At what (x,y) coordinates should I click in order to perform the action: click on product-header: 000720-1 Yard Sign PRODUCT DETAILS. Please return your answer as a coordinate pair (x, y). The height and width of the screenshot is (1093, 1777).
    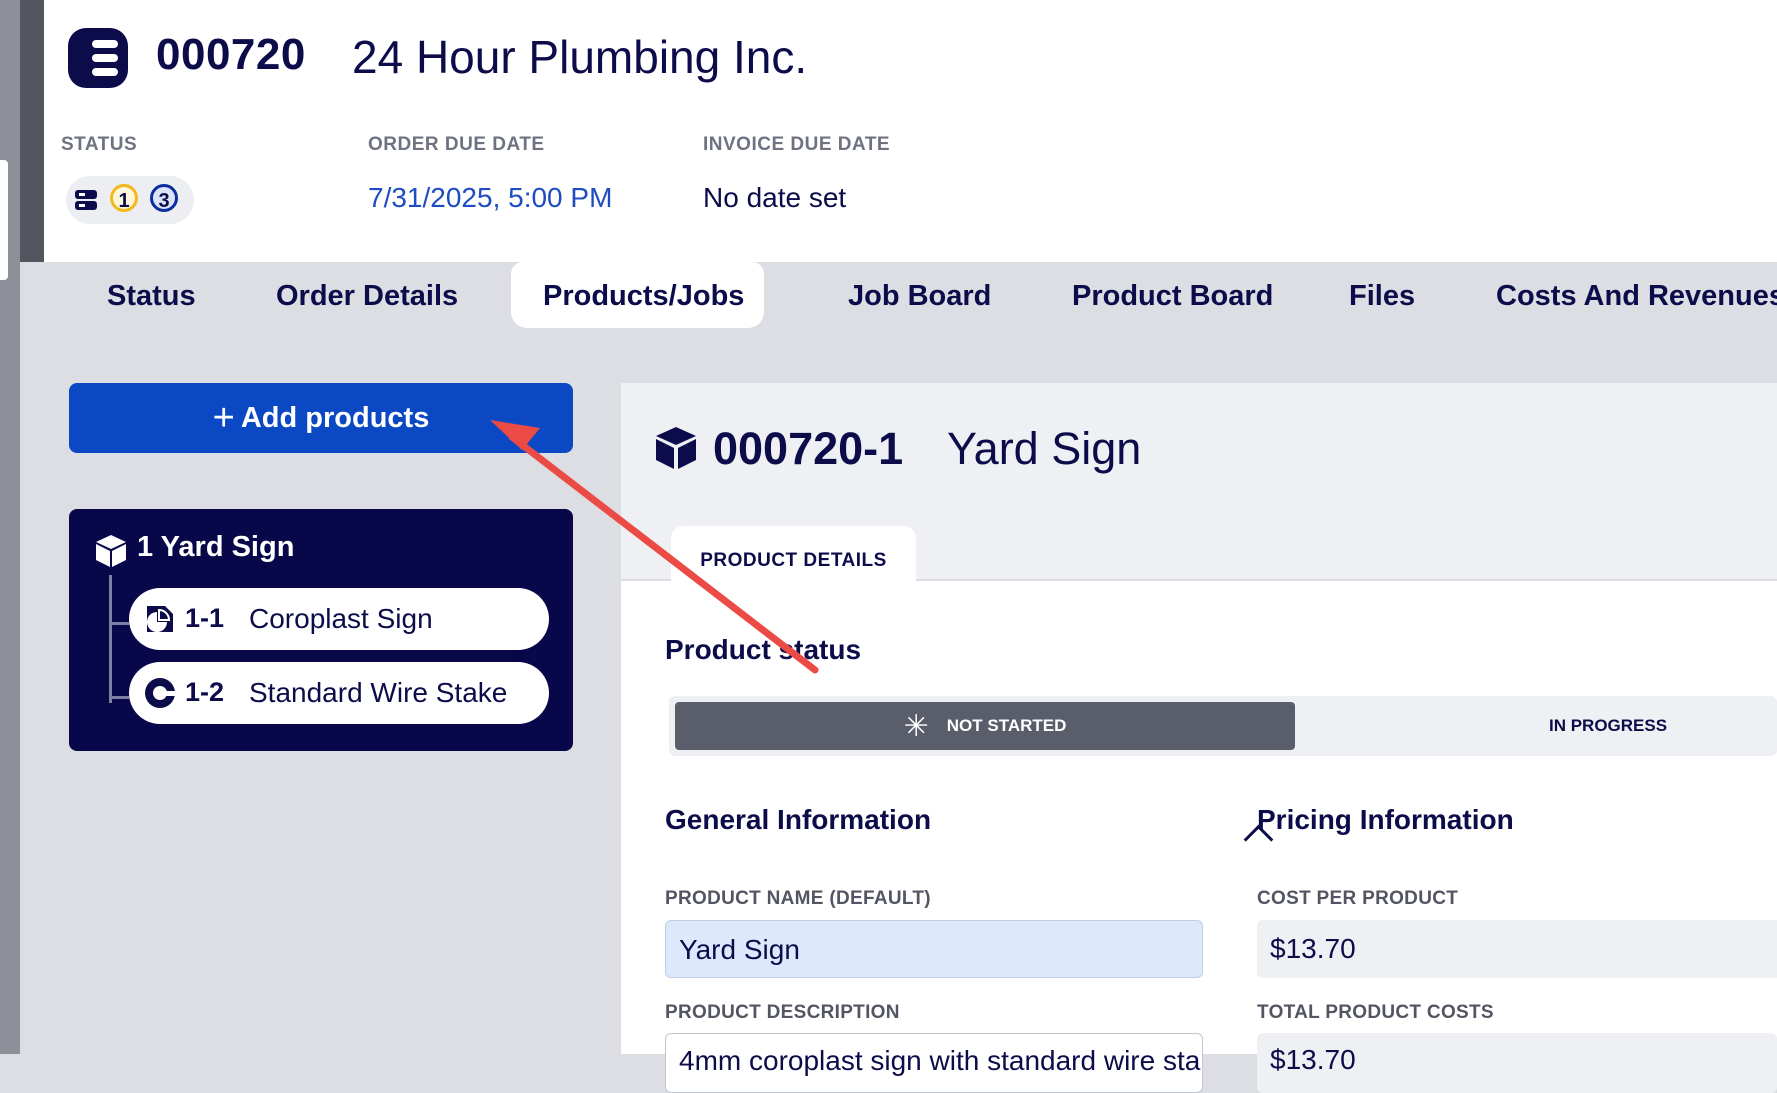
    Looking at the image, I should click on (1199, 482).